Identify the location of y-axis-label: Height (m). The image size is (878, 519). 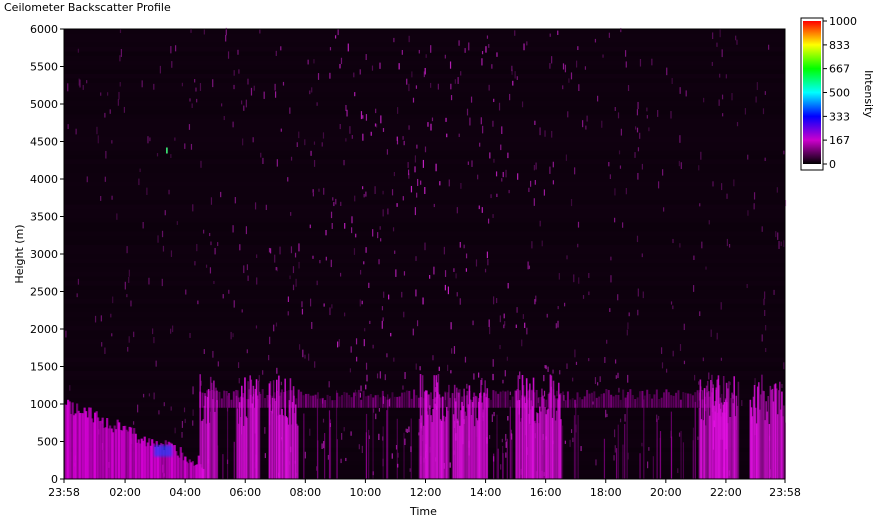
(19, 253).